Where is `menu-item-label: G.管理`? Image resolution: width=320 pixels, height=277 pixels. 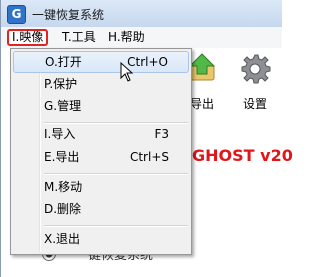
menu-item-label: G.管理 is located at coordinates (63, 106).